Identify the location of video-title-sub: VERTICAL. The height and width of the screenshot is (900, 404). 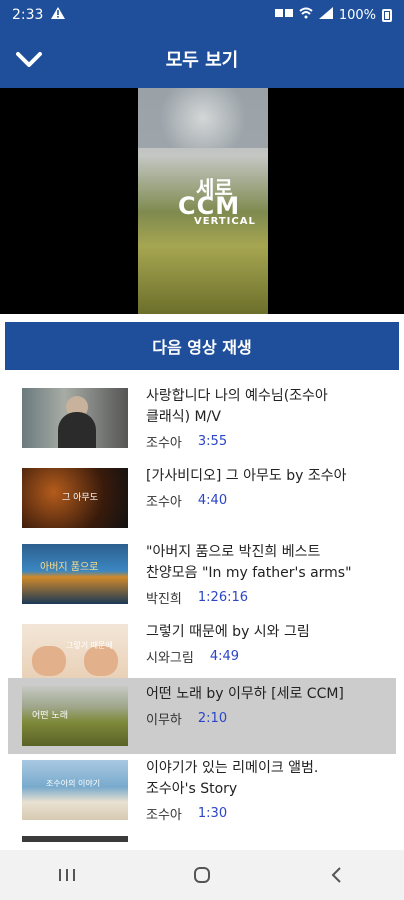
(225, 221).